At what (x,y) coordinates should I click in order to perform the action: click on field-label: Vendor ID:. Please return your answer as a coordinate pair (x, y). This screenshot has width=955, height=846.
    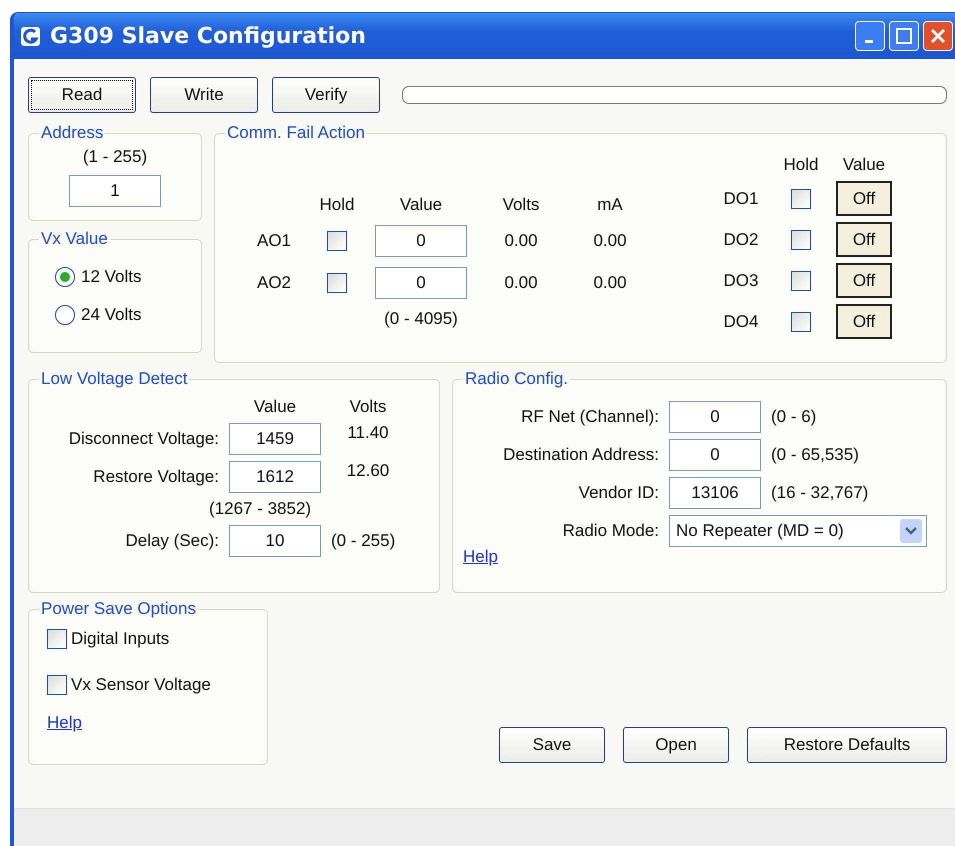
    Looking at the image, I should click on (618, 493).